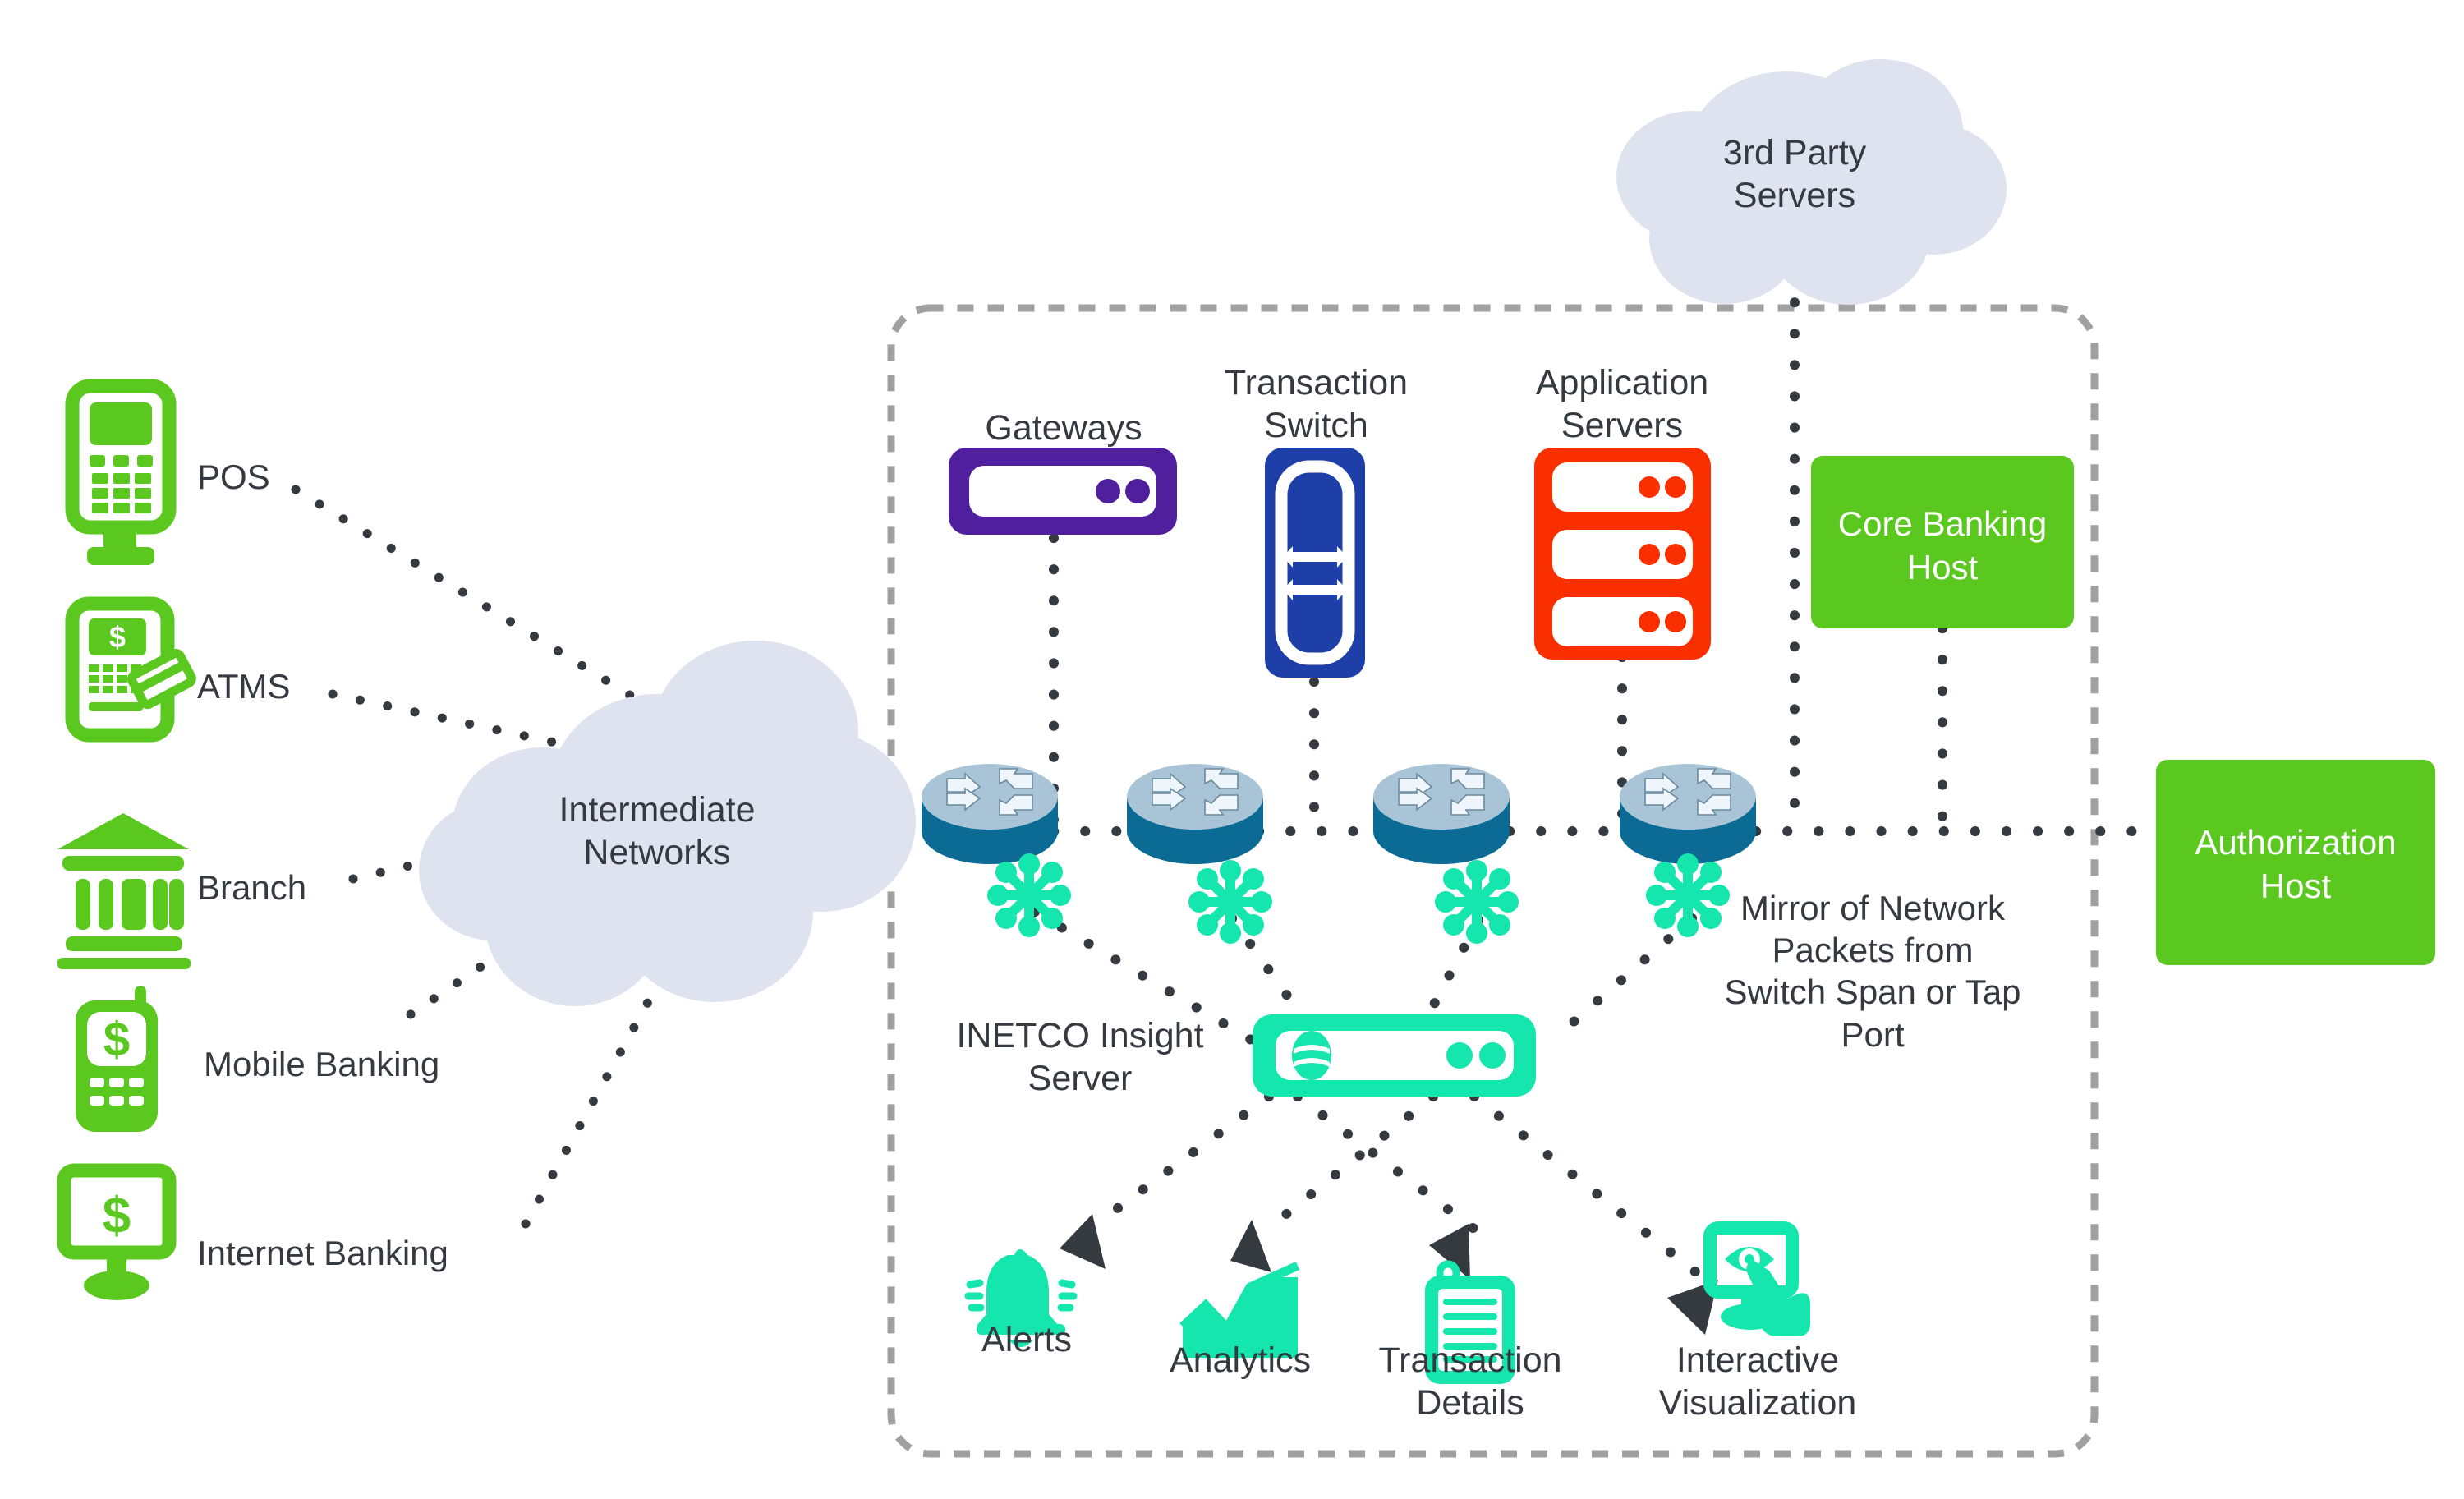 This screenshot has width=2464, height=1499. I want to click on pos-terminal-icon, so click(121, 472).